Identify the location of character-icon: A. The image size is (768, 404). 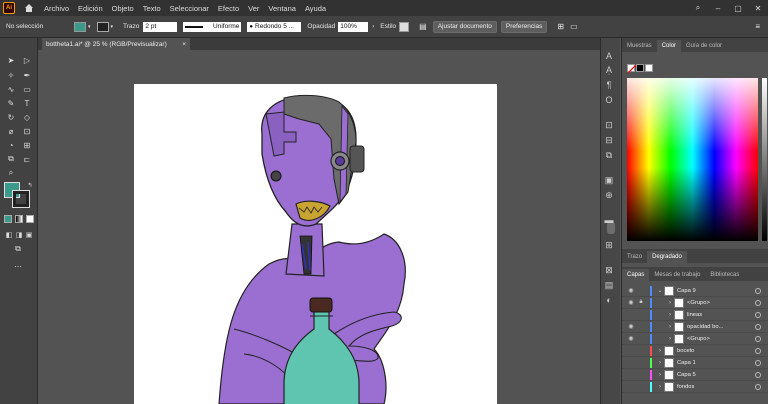
(609, 56).